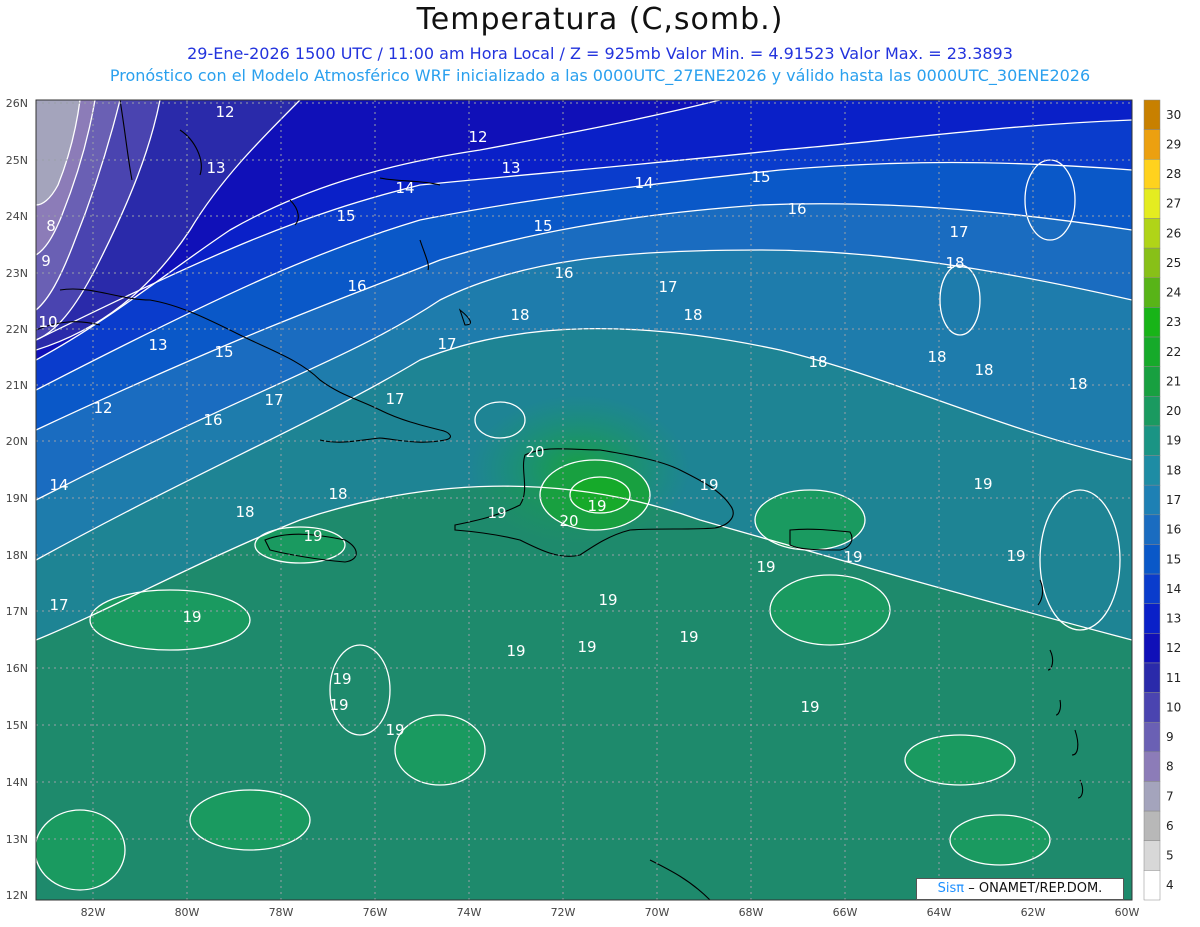 This screenshot has width=1200, height=927. Describe the element at coordinates (93, 912) in the screenshot. I see `lon-label: 82W` at that location.